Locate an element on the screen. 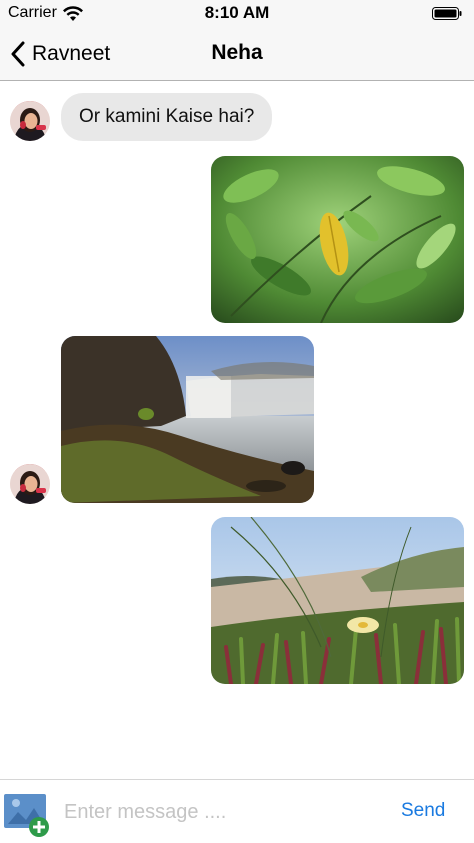 This screenshot has height=843, width=474. waterfall-photo is located at coordinates (187, 419).